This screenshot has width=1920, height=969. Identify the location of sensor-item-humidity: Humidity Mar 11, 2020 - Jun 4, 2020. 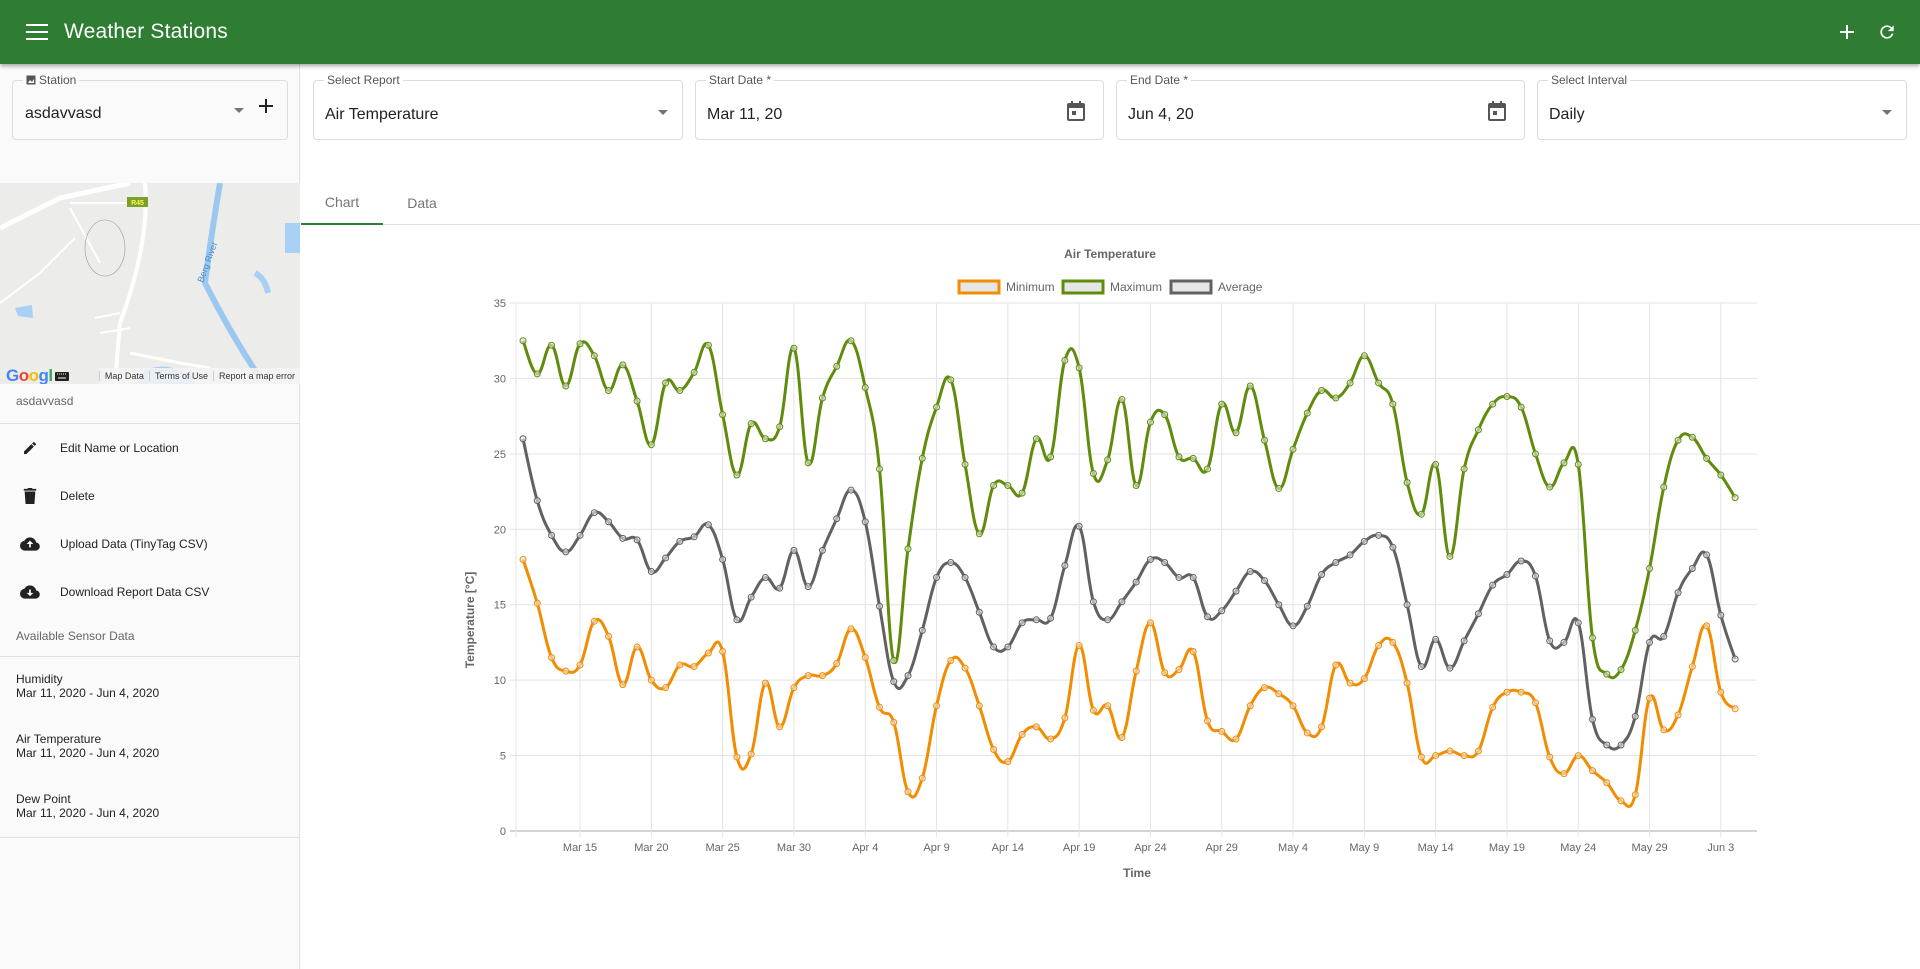
(87, 686).